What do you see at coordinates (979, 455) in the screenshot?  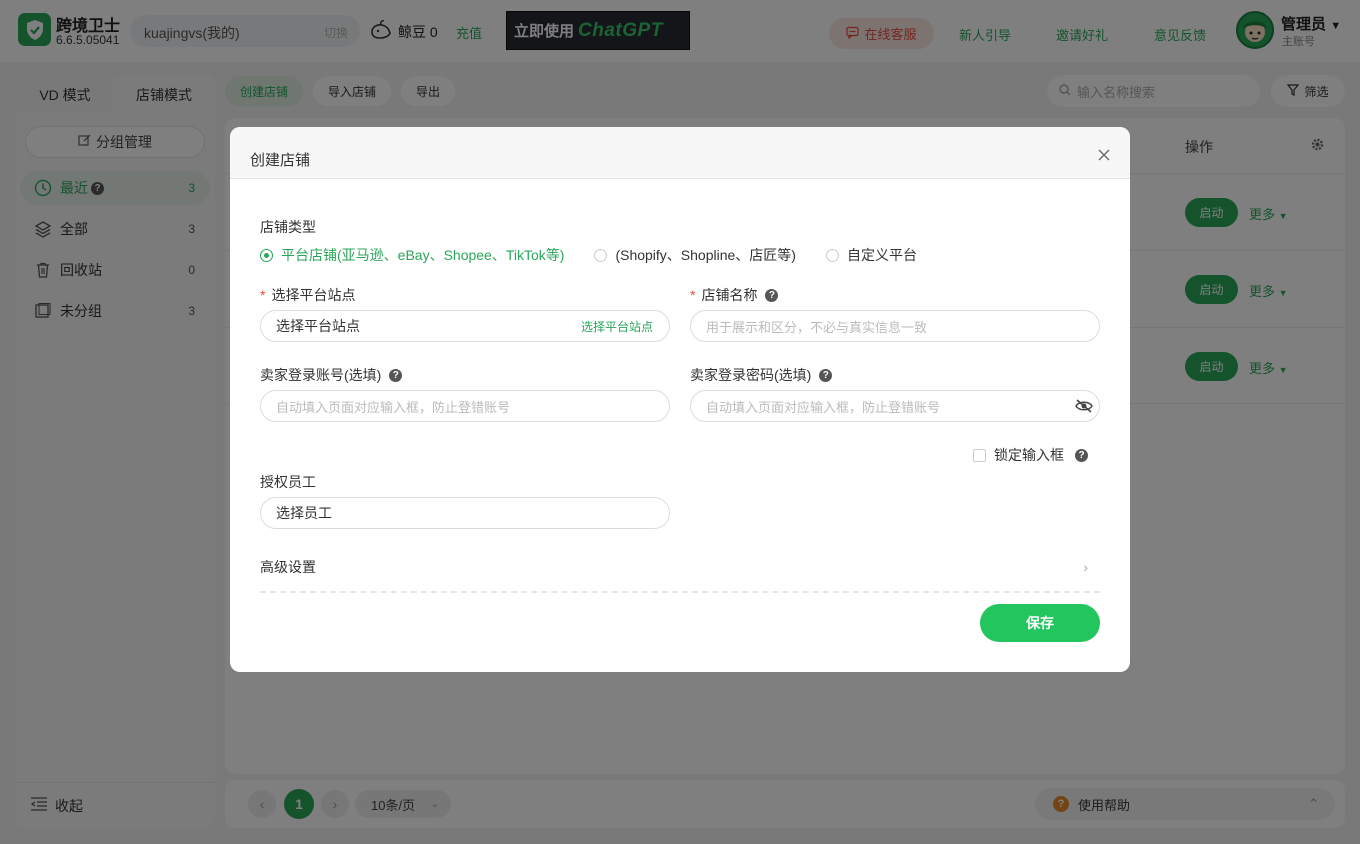 I see `checkbox` at bounding box center [979, 455].